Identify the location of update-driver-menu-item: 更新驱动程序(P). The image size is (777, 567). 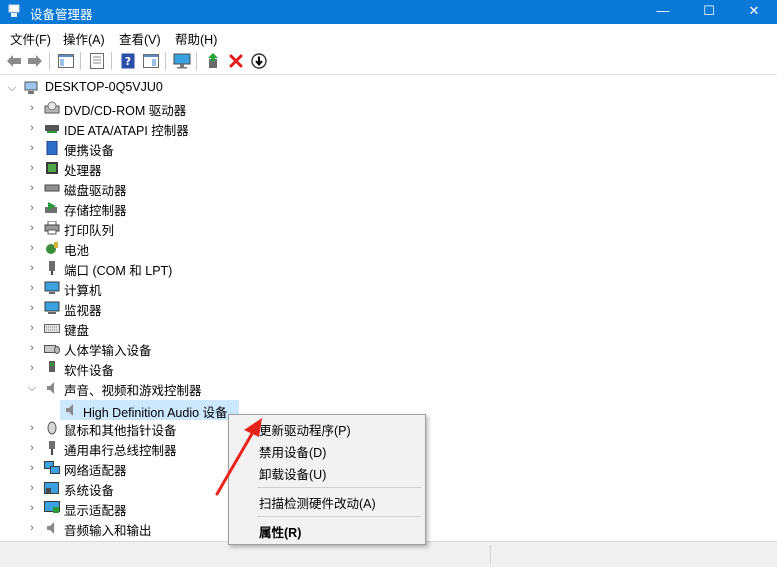
(305, 429).